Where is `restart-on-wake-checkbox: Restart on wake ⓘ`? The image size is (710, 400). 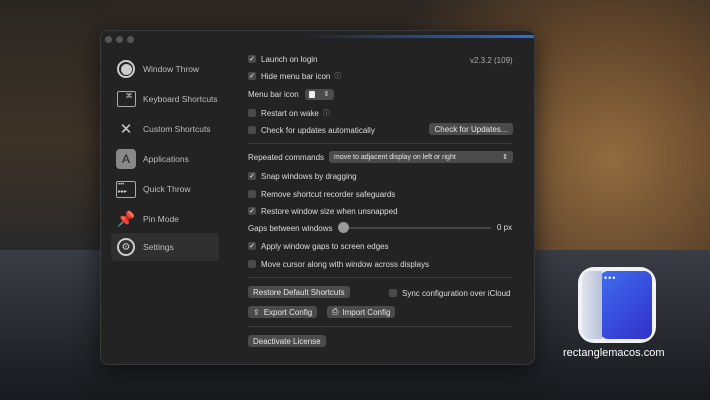
restart-on-wake-checkbox: Restart on wake ⓘ is located at coordinates (289, 113).